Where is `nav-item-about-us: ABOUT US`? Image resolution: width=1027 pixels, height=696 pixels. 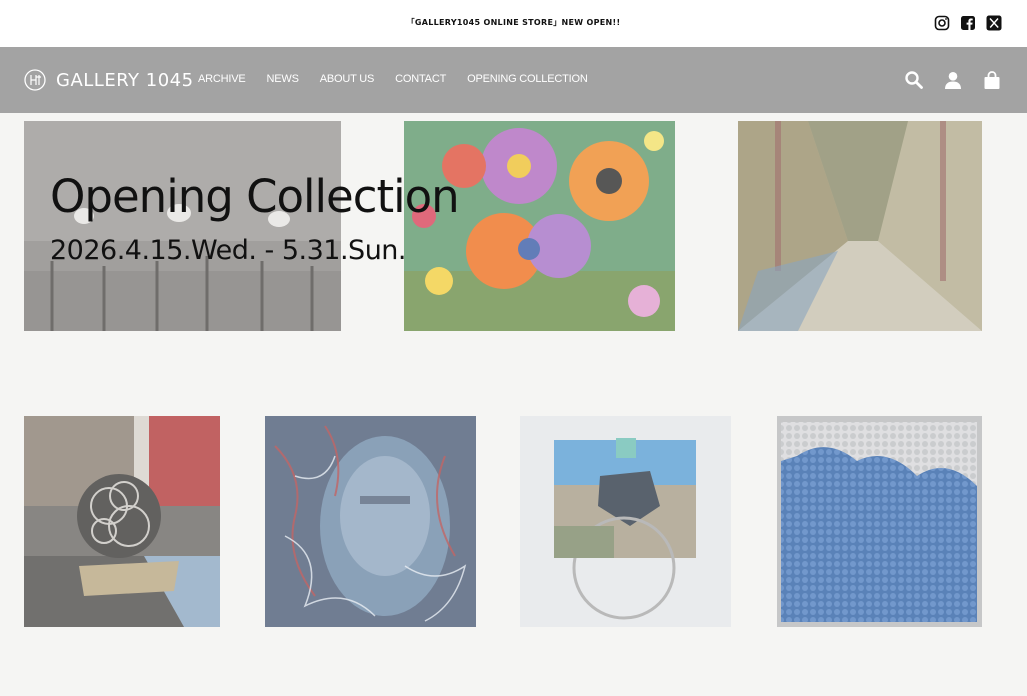
nav-item-about-us: ABOUT US is located at coordinates (347, 79).